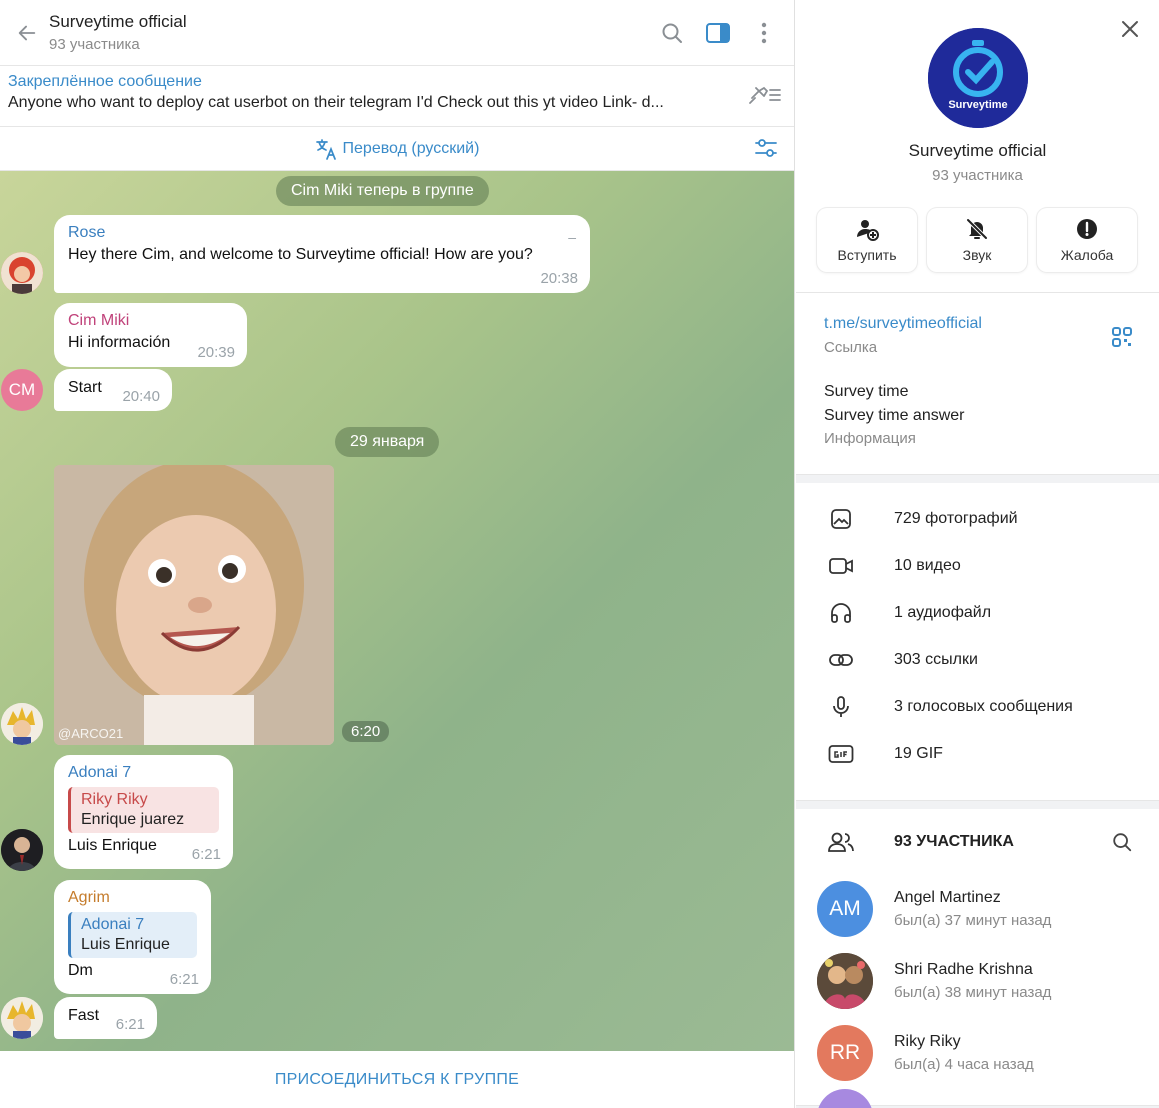  I want to click on avatar-adonai, so click(22, 850).